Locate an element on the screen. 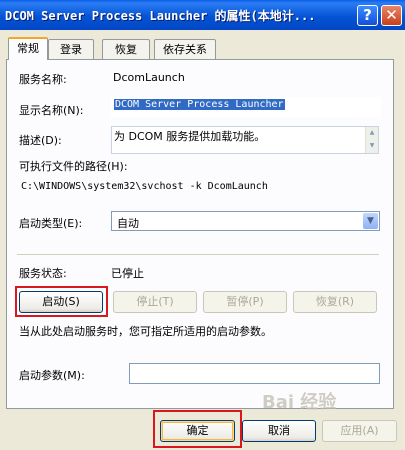 The width and height of the screenshot is (405, 450). display-name-field: DCOM Server Process Launcher is located at coordinates (246, 107).